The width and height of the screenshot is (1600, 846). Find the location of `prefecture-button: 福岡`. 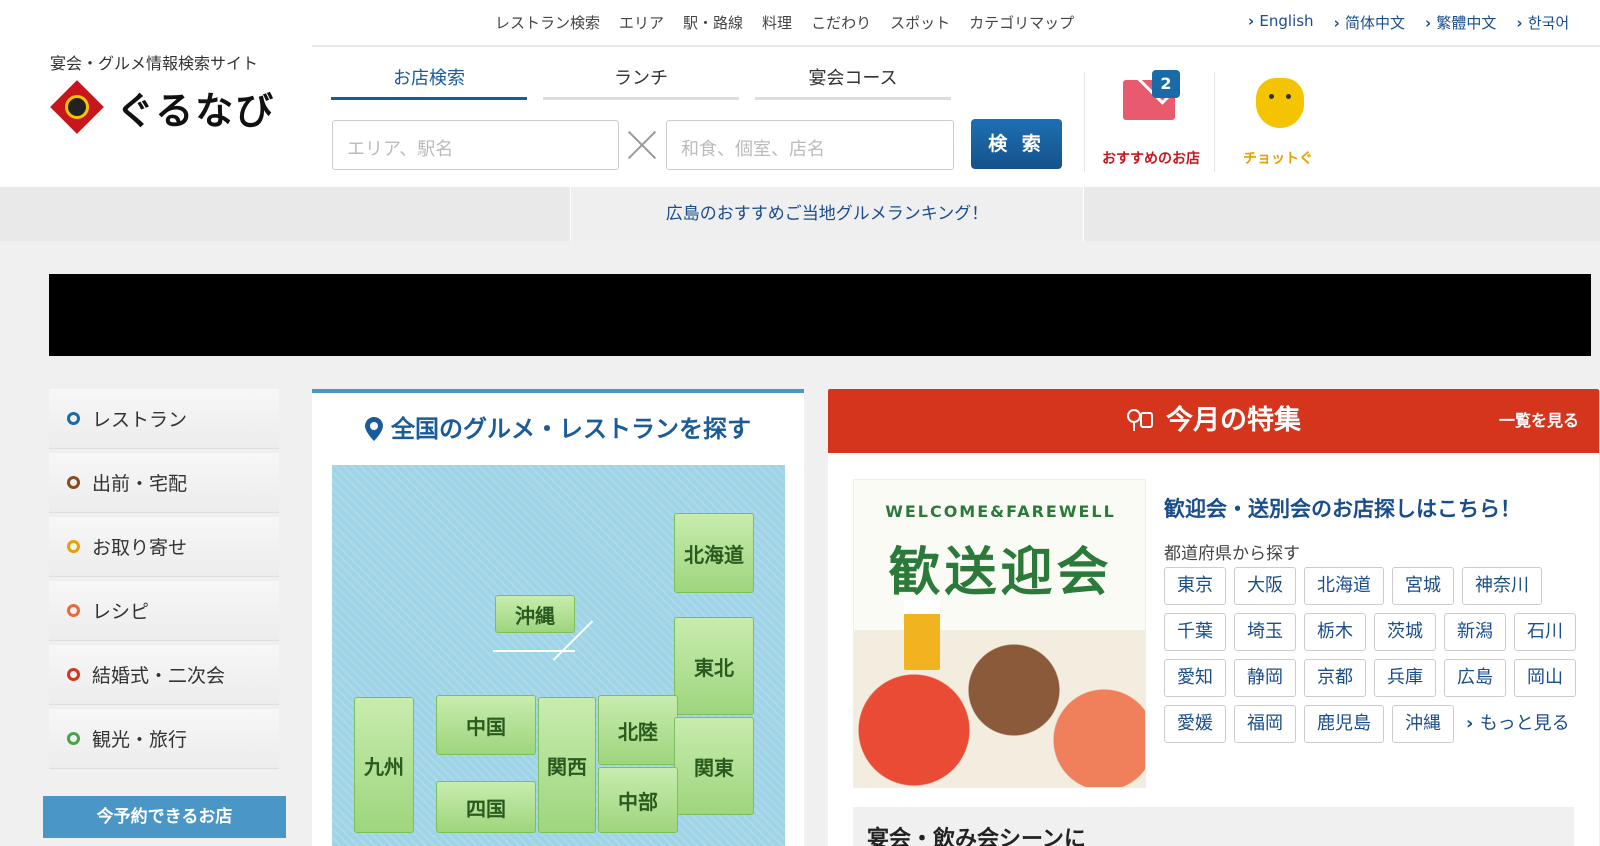

prefecture-button: 福岡 is located at coordinates (1265, 724).